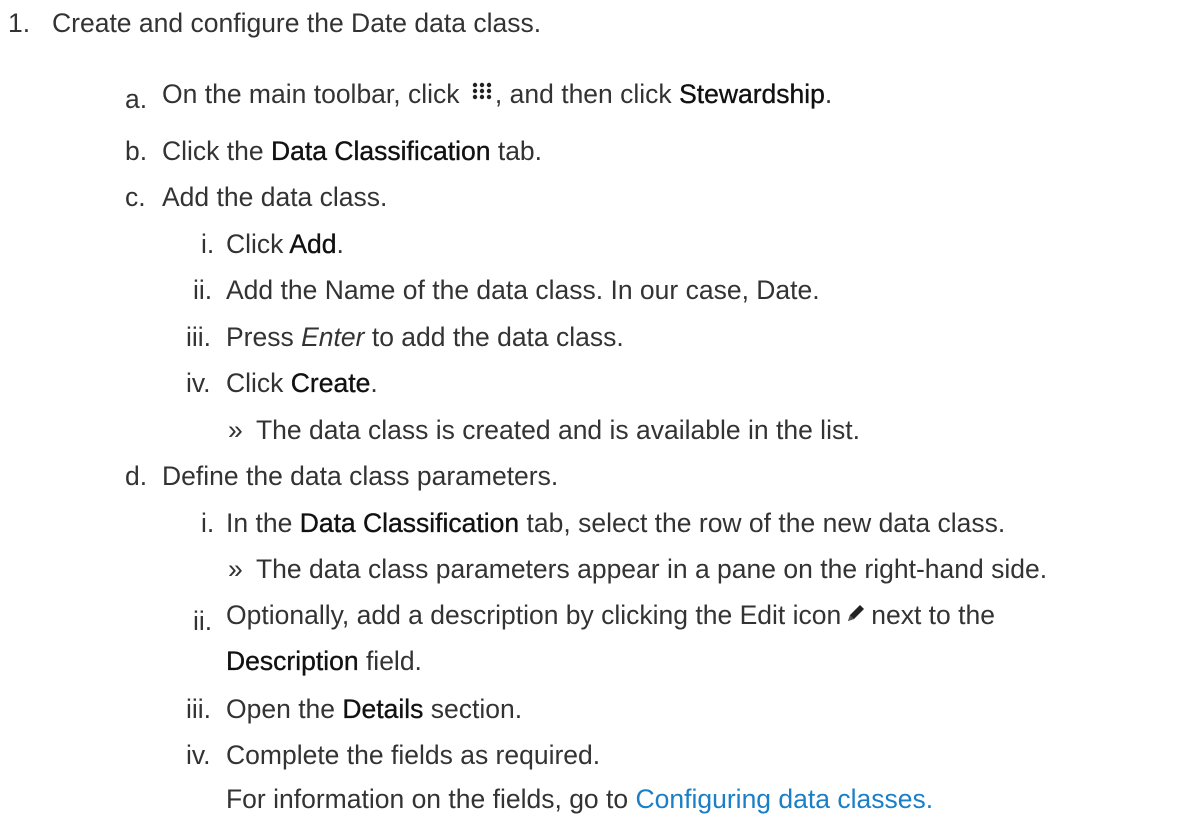 This screenshot has height=822, width=1199. Describe the element at coordinates (330, 383) in the screenshot. I see `create-ui-label: Create` at that location.